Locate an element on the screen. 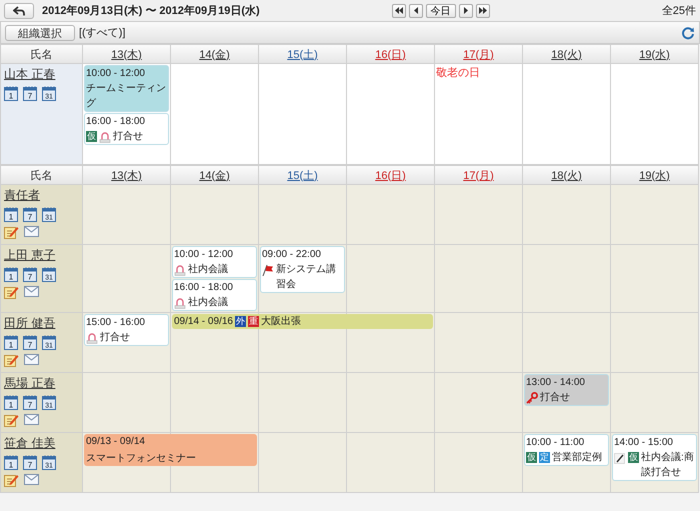 The image size is (700, 511). holiday-label: 敬老の日 is located at coordinates (458, 73).